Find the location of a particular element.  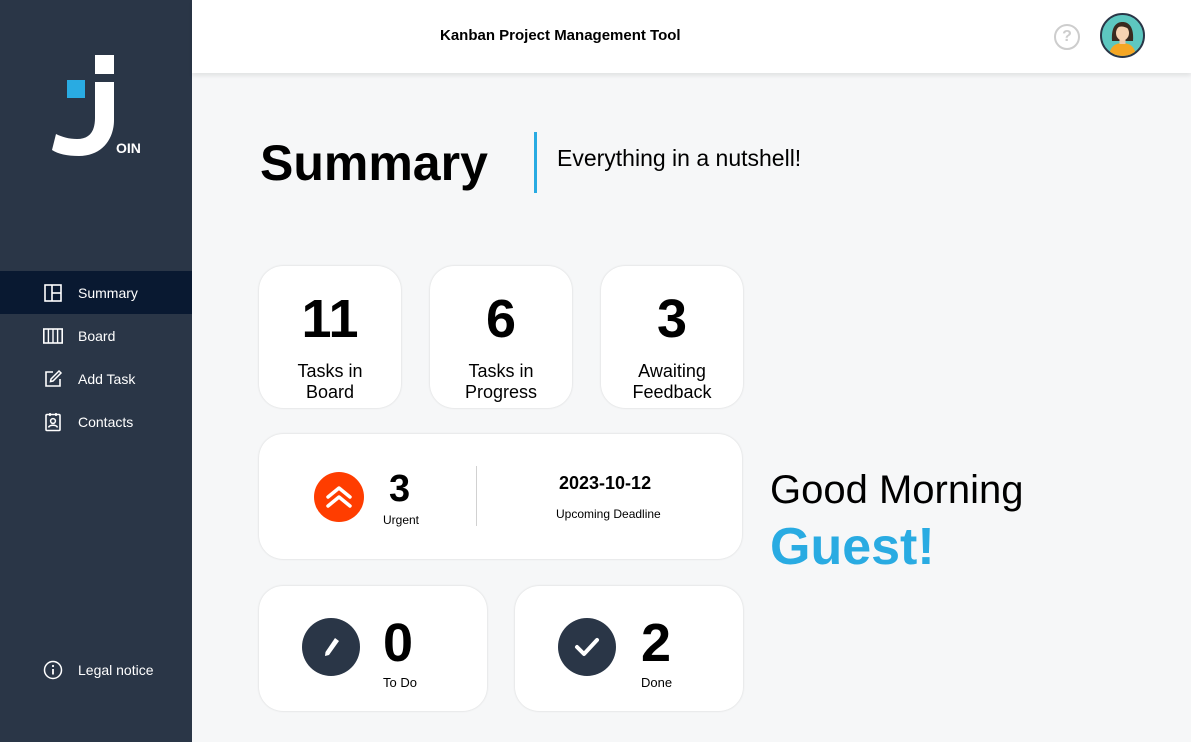

todo-card: 0 To Do is located at coordinates (373, 648).